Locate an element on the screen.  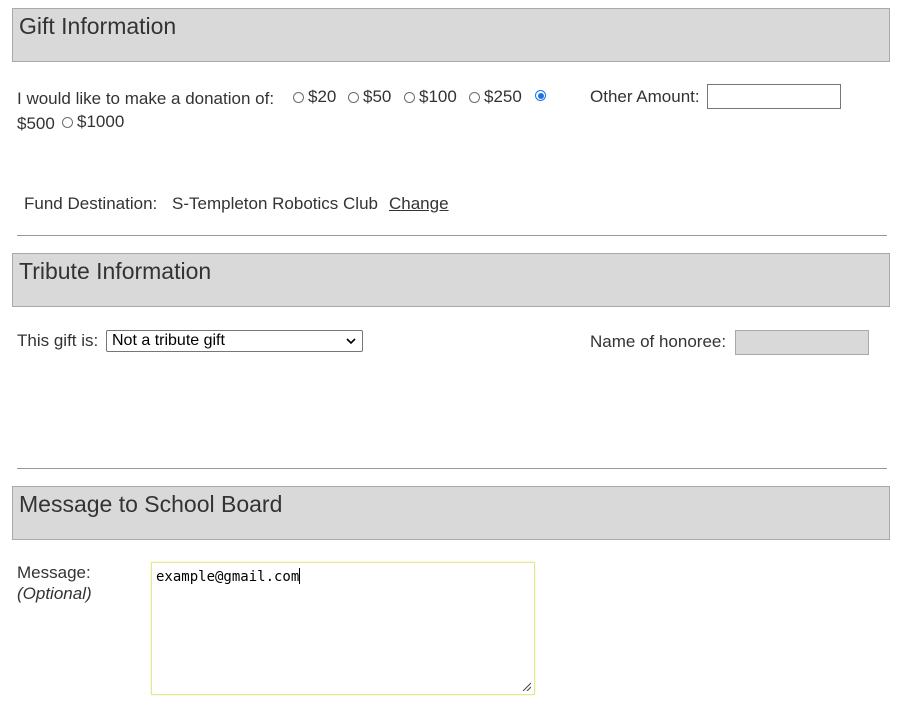
gift-info-title: Gift Information is located at coordinates (98, 26).